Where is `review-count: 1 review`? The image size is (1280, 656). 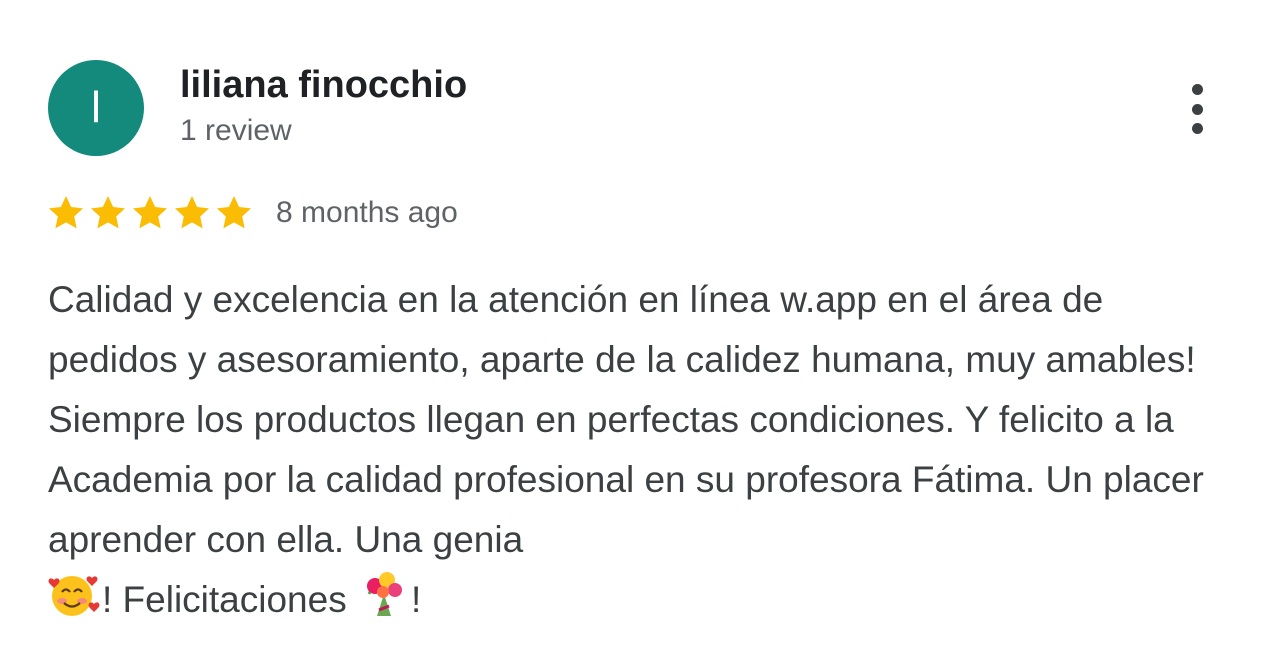
review-count: 1 review is located at coordinates (236, 131).